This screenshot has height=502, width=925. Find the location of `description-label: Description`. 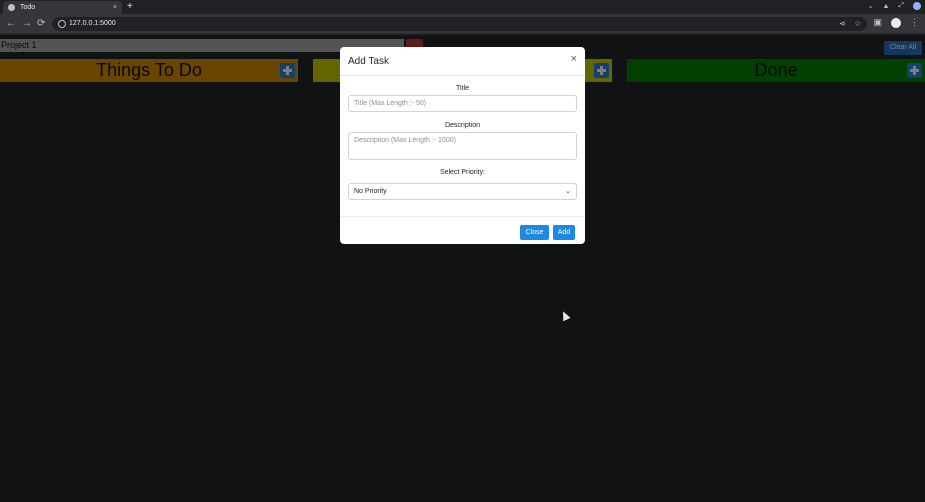

description-label: Description is located at coordinates (462, 125).